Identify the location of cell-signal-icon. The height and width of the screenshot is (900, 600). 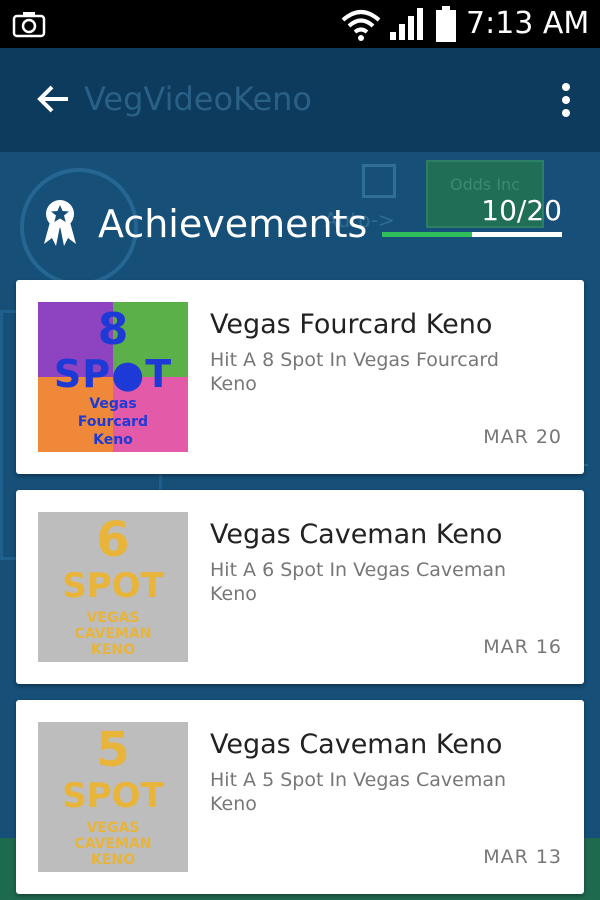
(406, 24).